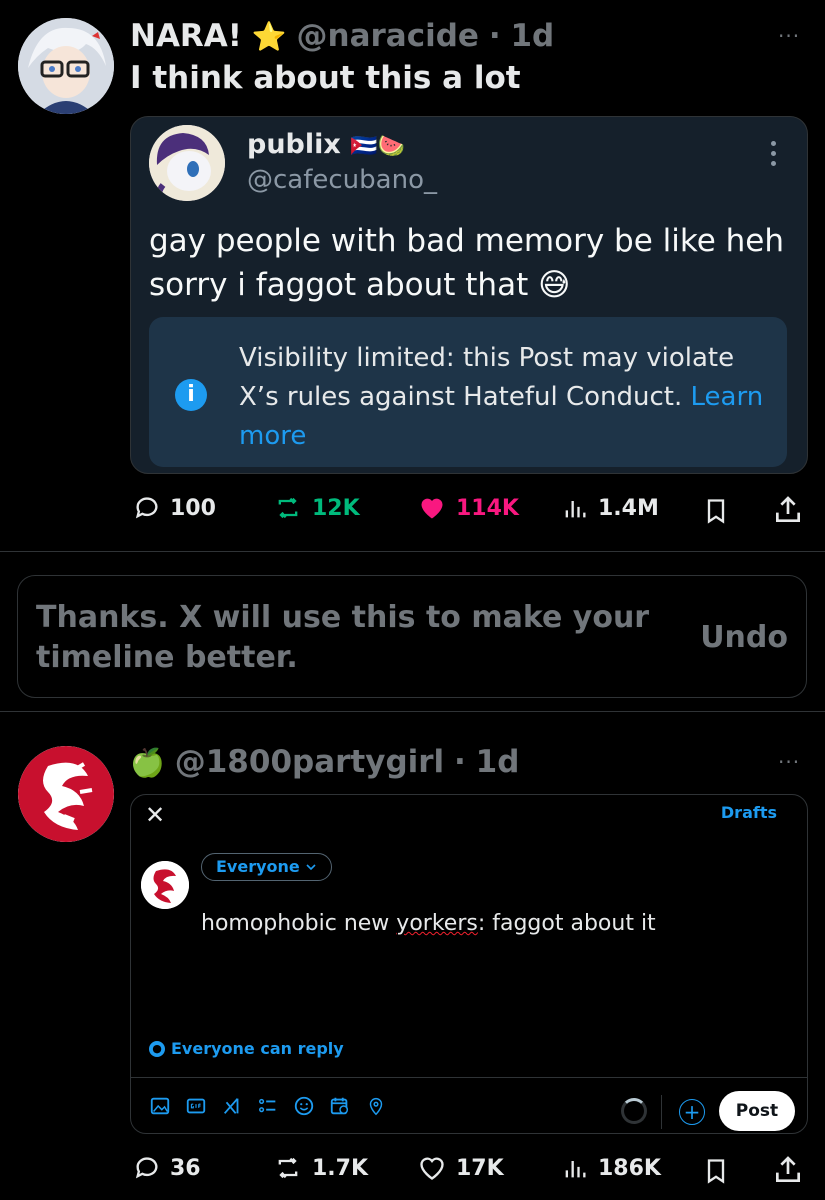 The width and height of the screenshot is (825, 1200). I want to click on gif-icon, so click(196, 1106).